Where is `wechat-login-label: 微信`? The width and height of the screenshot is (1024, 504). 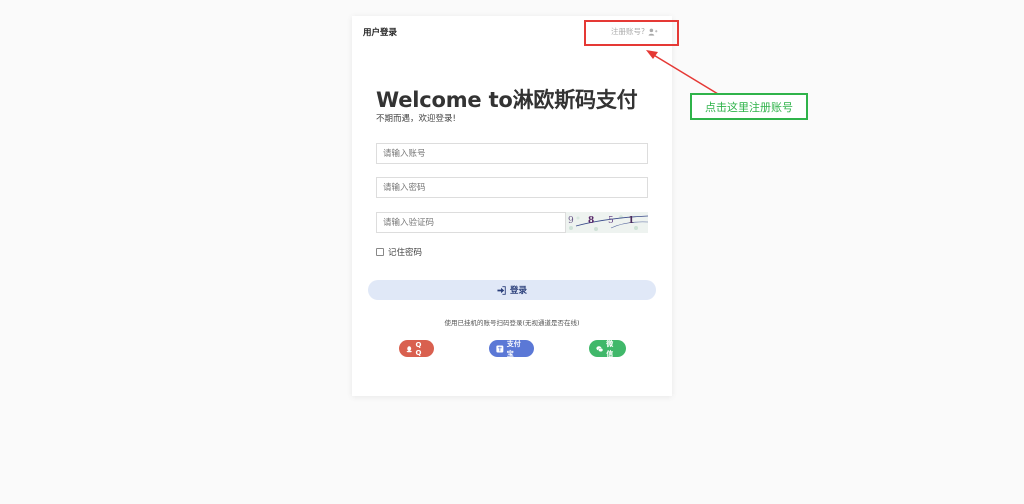
wechat-login-label: 微信 is located at coordinates (610, 348).